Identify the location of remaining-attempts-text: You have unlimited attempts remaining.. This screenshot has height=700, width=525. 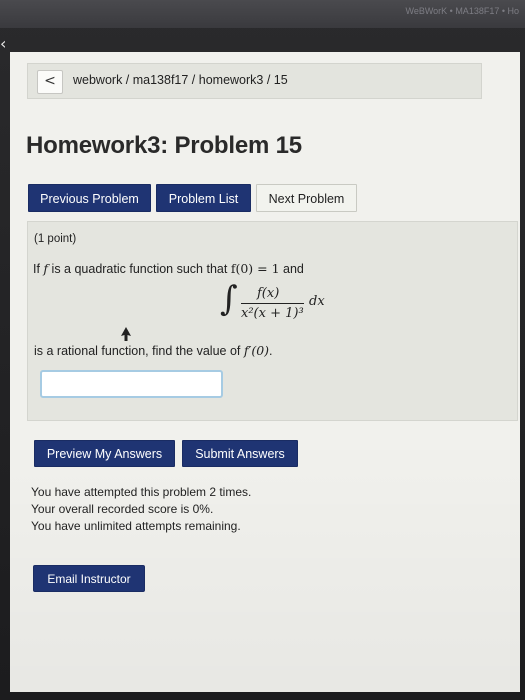
(136, 526).